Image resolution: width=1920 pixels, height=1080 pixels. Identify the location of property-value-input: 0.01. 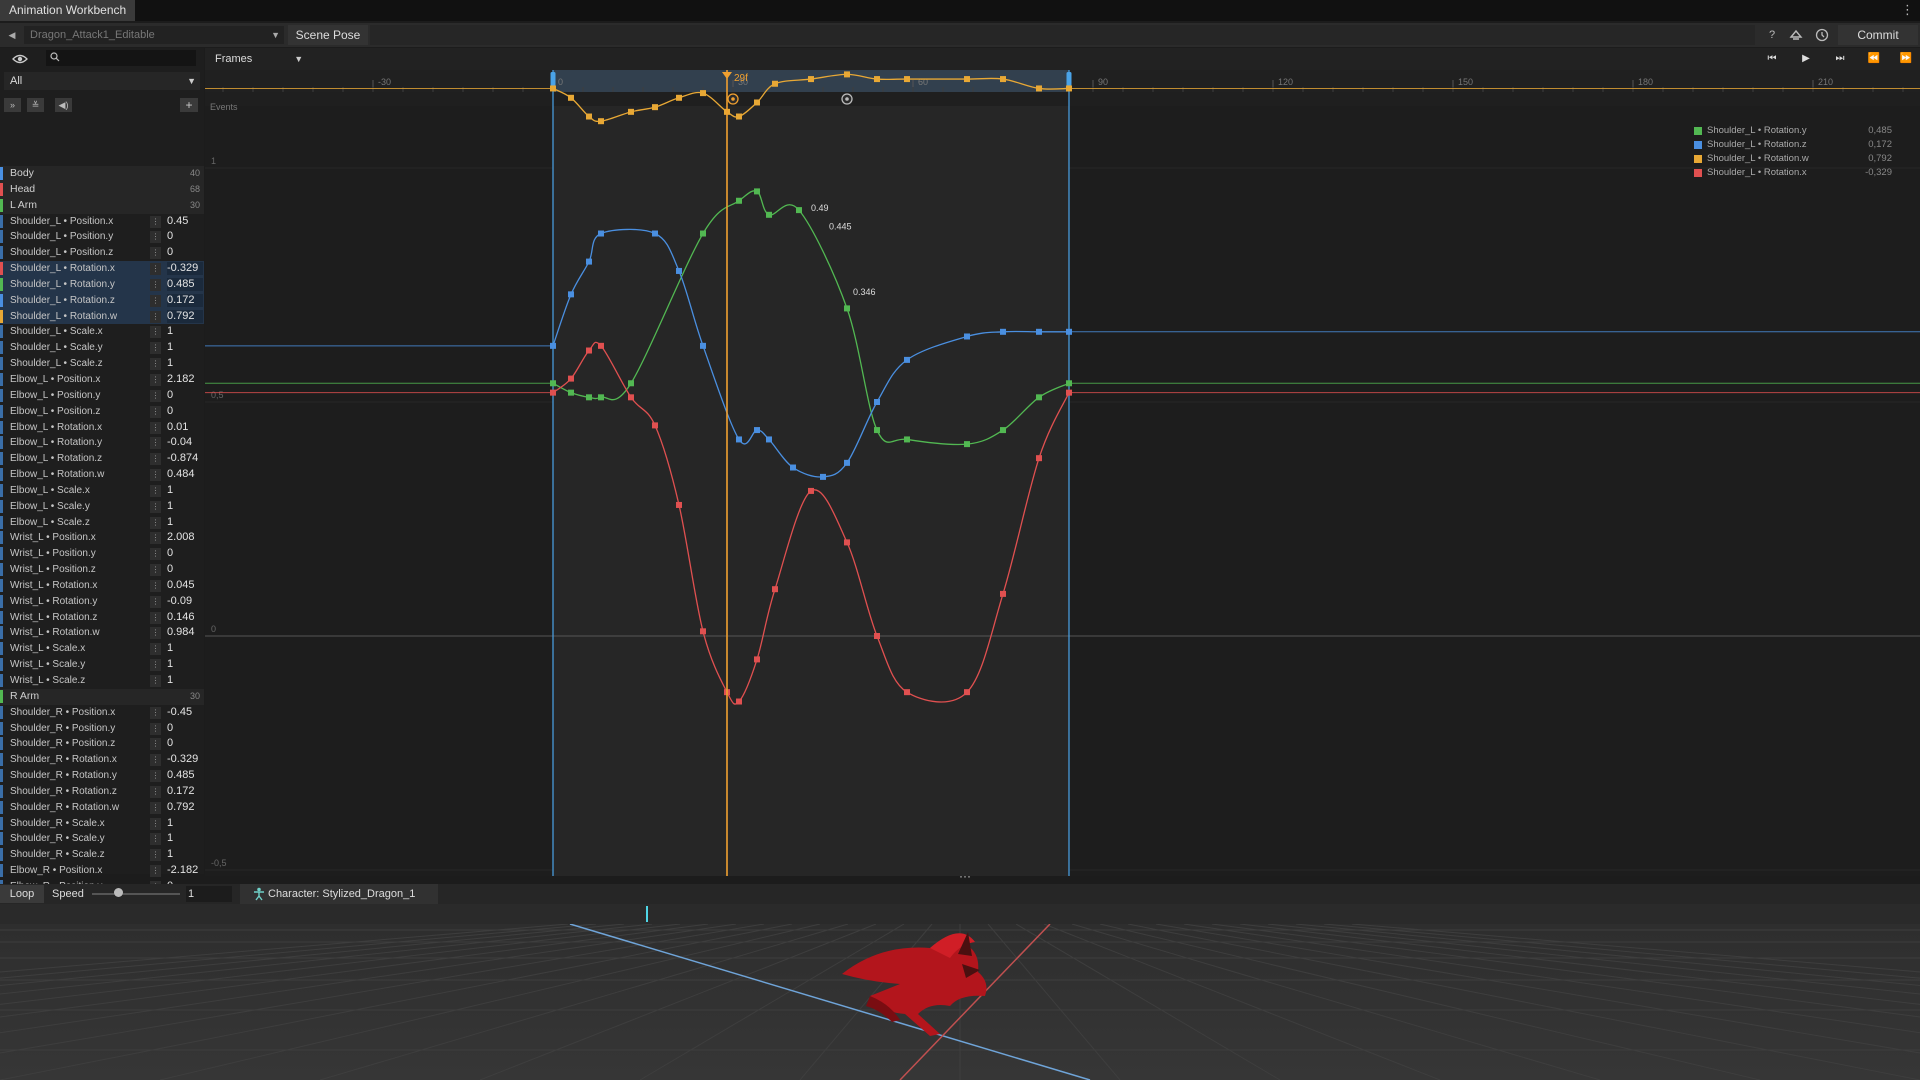
(185, 427).